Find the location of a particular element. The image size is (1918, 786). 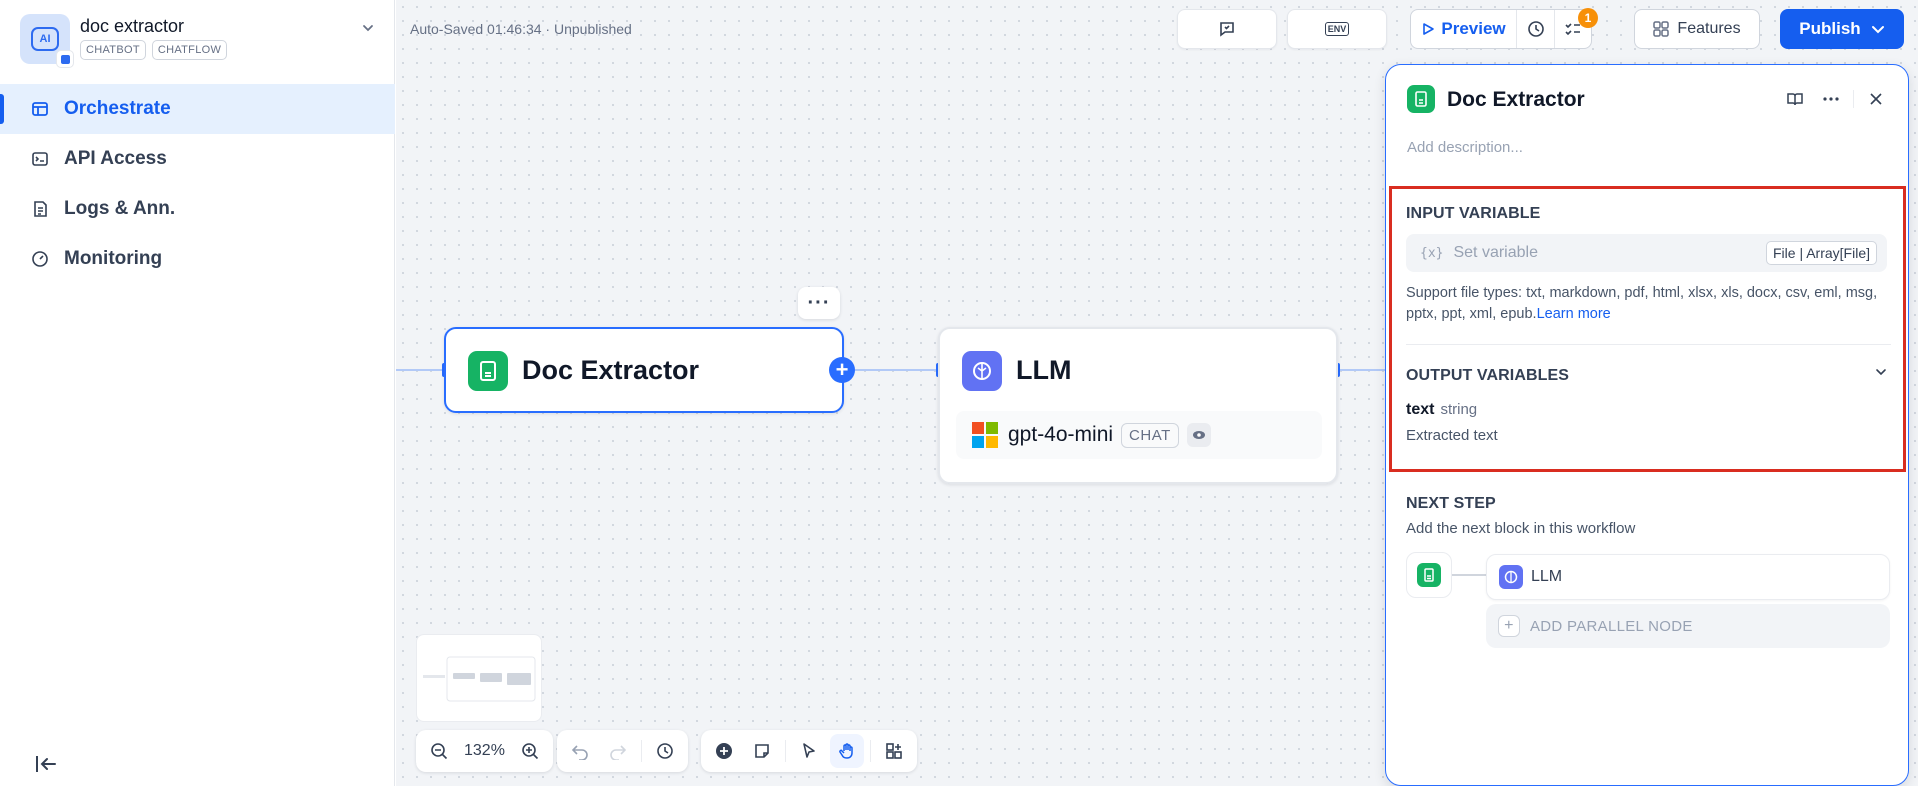

history-icon is located at coordinates (1535, 29).